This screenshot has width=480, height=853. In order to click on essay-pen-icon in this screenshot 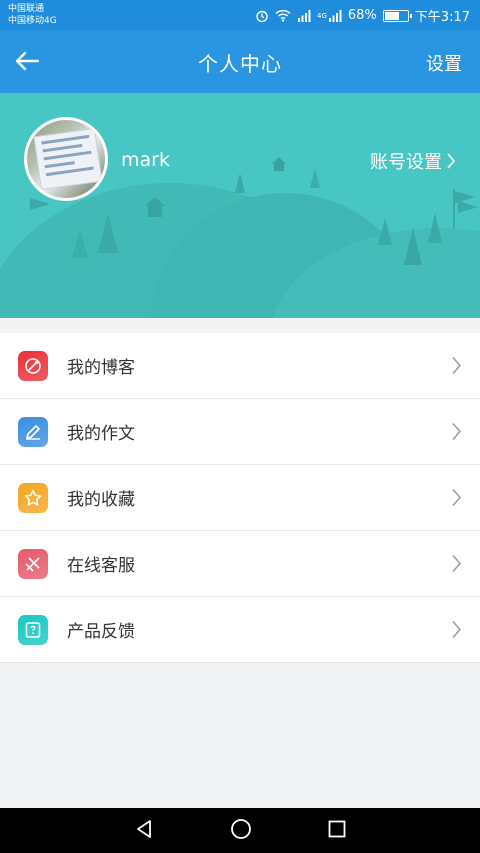, I will do `click(33, 431)`.